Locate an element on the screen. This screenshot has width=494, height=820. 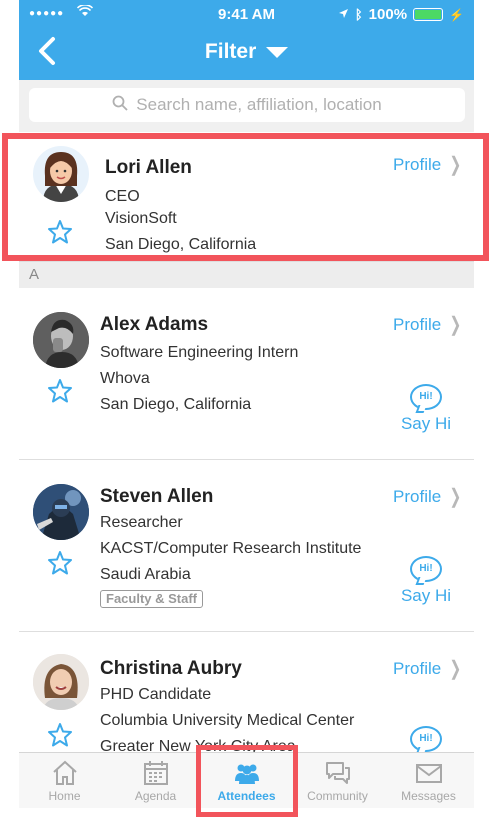
tab-messages: Messages is located at coordinates (428, 780).